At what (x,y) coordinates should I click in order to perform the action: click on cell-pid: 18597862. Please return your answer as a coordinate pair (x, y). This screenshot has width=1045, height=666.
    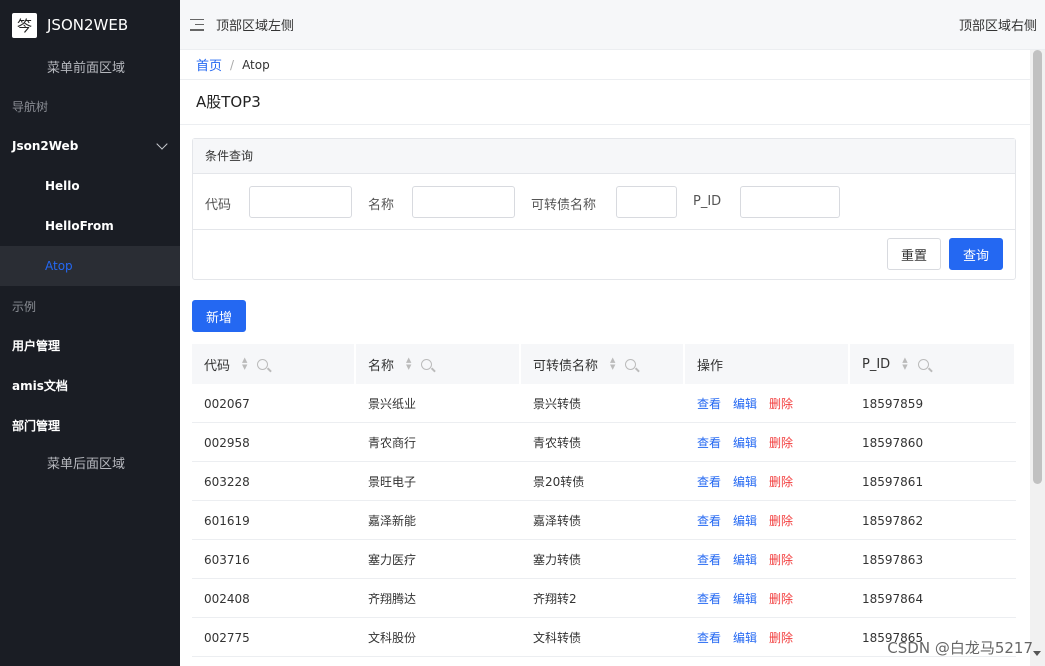
    Looking at the image, I should click on (893, 520).